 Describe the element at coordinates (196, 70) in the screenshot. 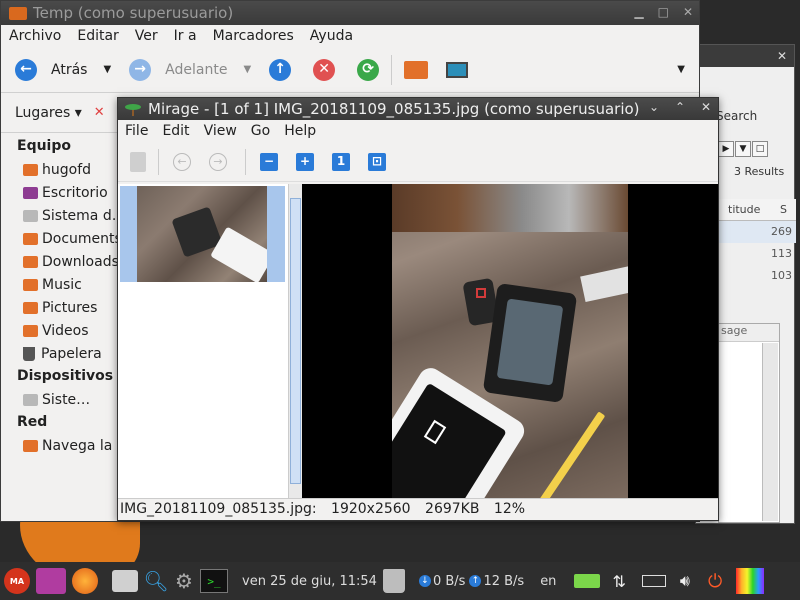

I see `forward-button: Adelante` at that location.